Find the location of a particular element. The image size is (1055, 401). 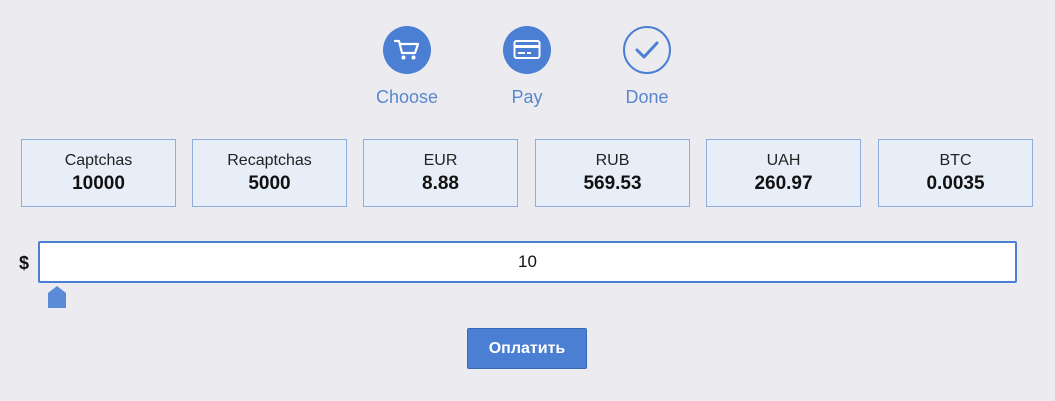

step-label: Done is located at coordinates (647, 97).